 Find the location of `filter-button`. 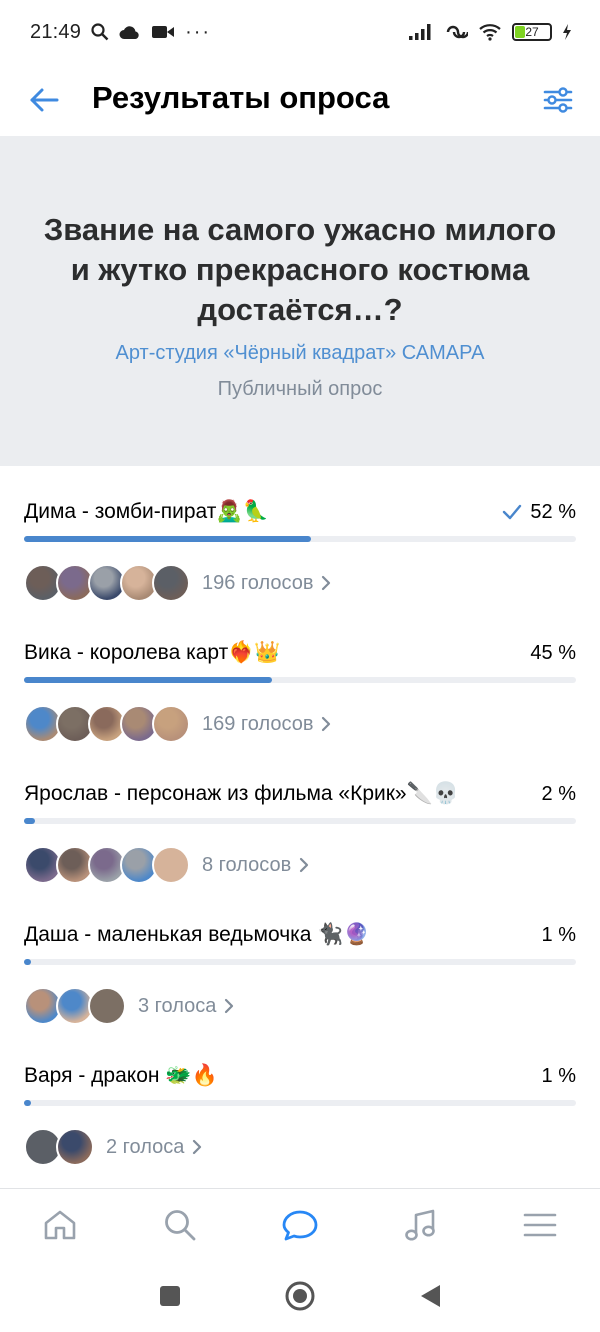

filter-button is located at coordinates (558, 100).